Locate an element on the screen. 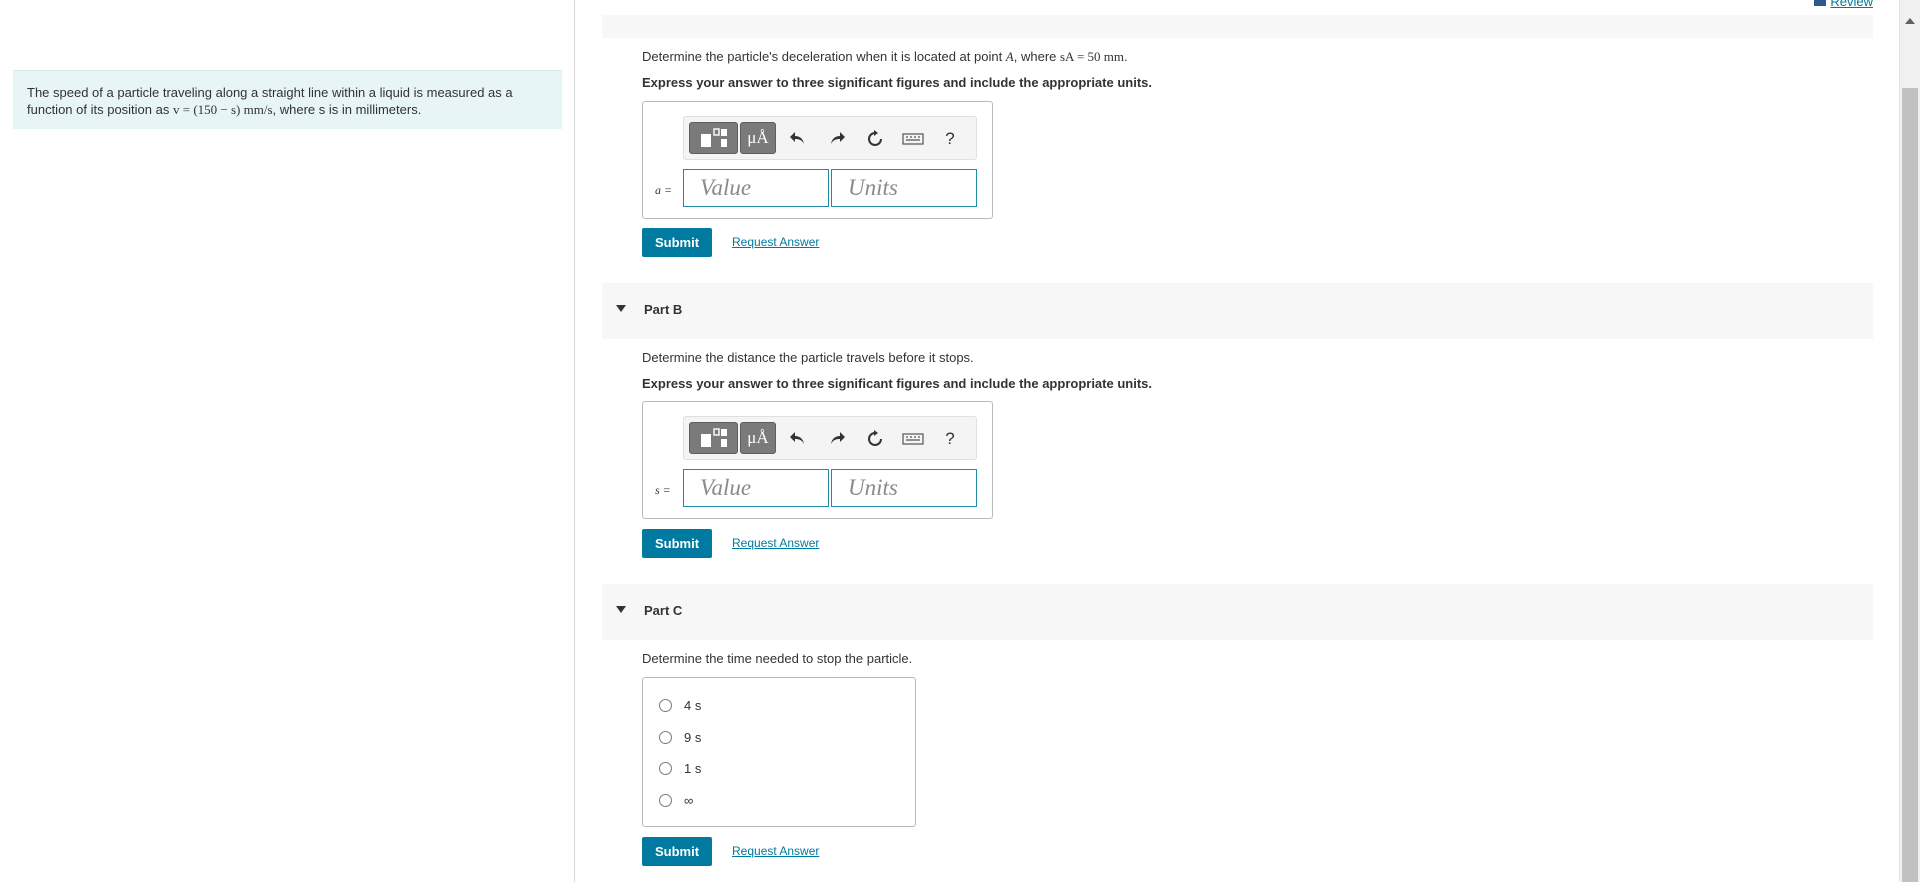  part-a-prompt-math: sA = 50 mm is located at coordinates (1092, 56).